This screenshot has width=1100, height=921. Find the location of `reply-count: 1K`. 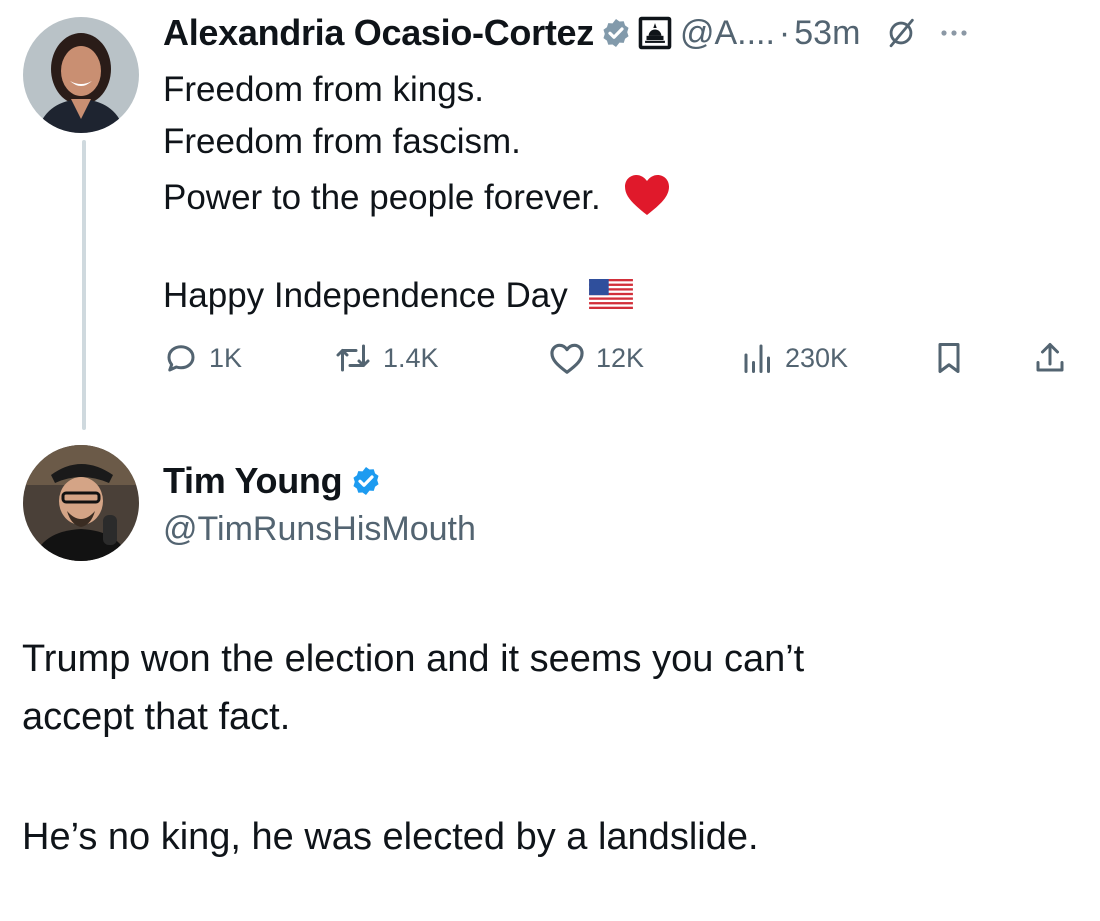

reply-count: 1K is located at coordinates (226, 357).